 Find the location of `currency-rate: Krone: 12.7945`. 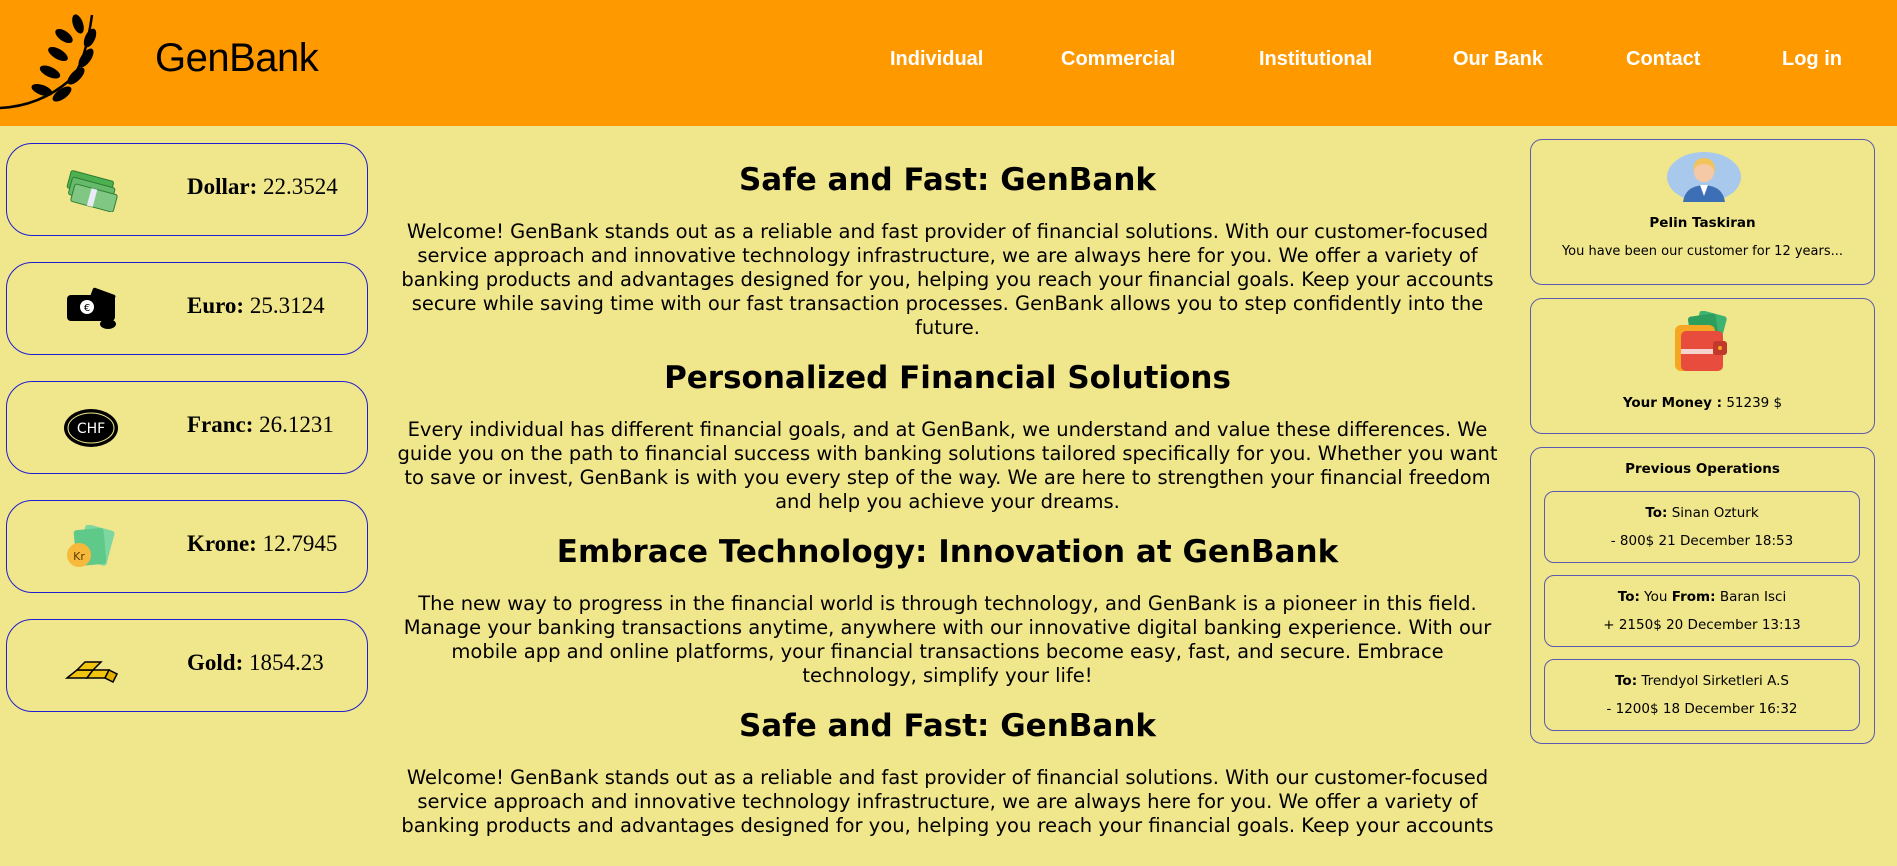

currency-rate: Krone: 12.7945 is located at coordinates (262, 544).